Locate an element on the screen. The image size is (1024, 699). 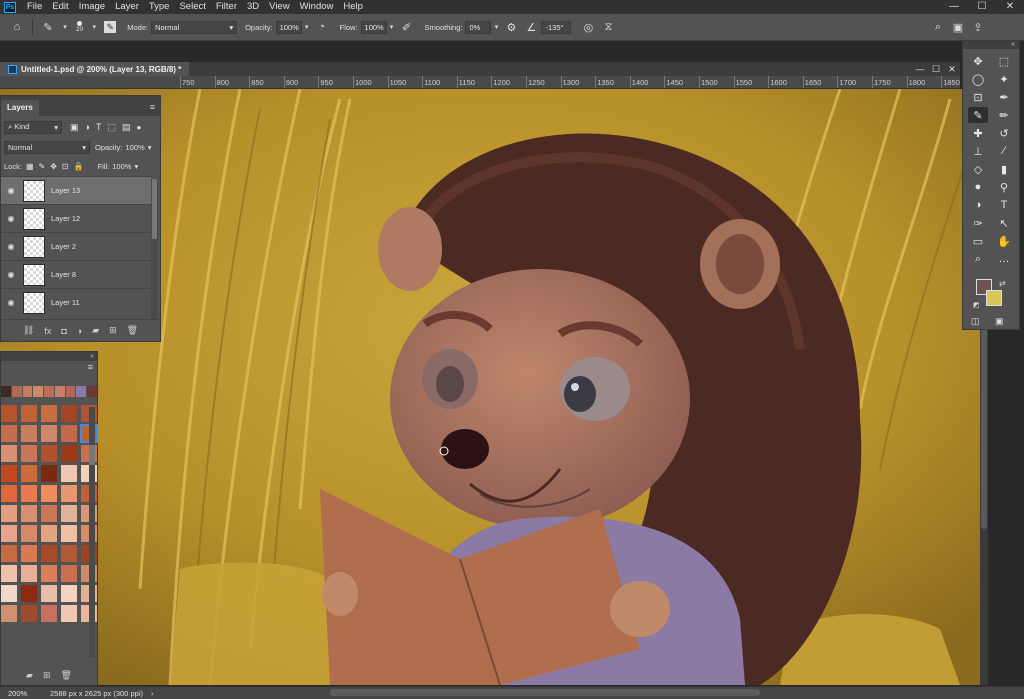
filter-shape-icon: ⬚ is located at coordinates (111, 127).